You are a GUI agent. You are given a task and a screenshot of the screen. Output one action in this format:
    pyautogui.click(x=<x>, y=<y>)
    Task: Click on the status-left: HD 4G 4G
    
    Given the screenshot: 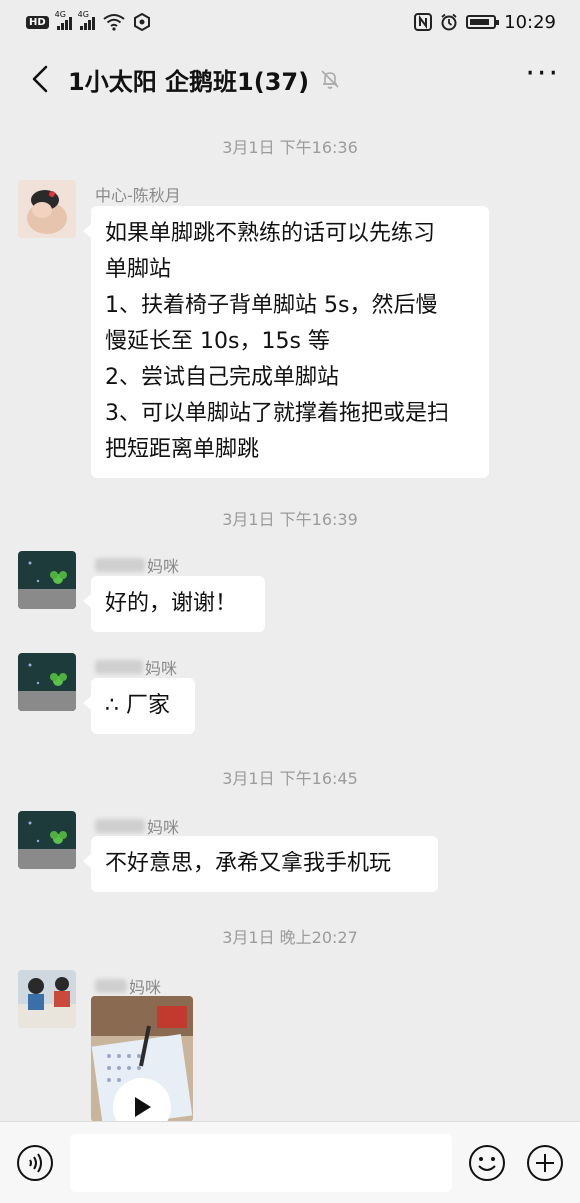 What is the action you would take?
    pyautogui.click(x=88, y=20)
    